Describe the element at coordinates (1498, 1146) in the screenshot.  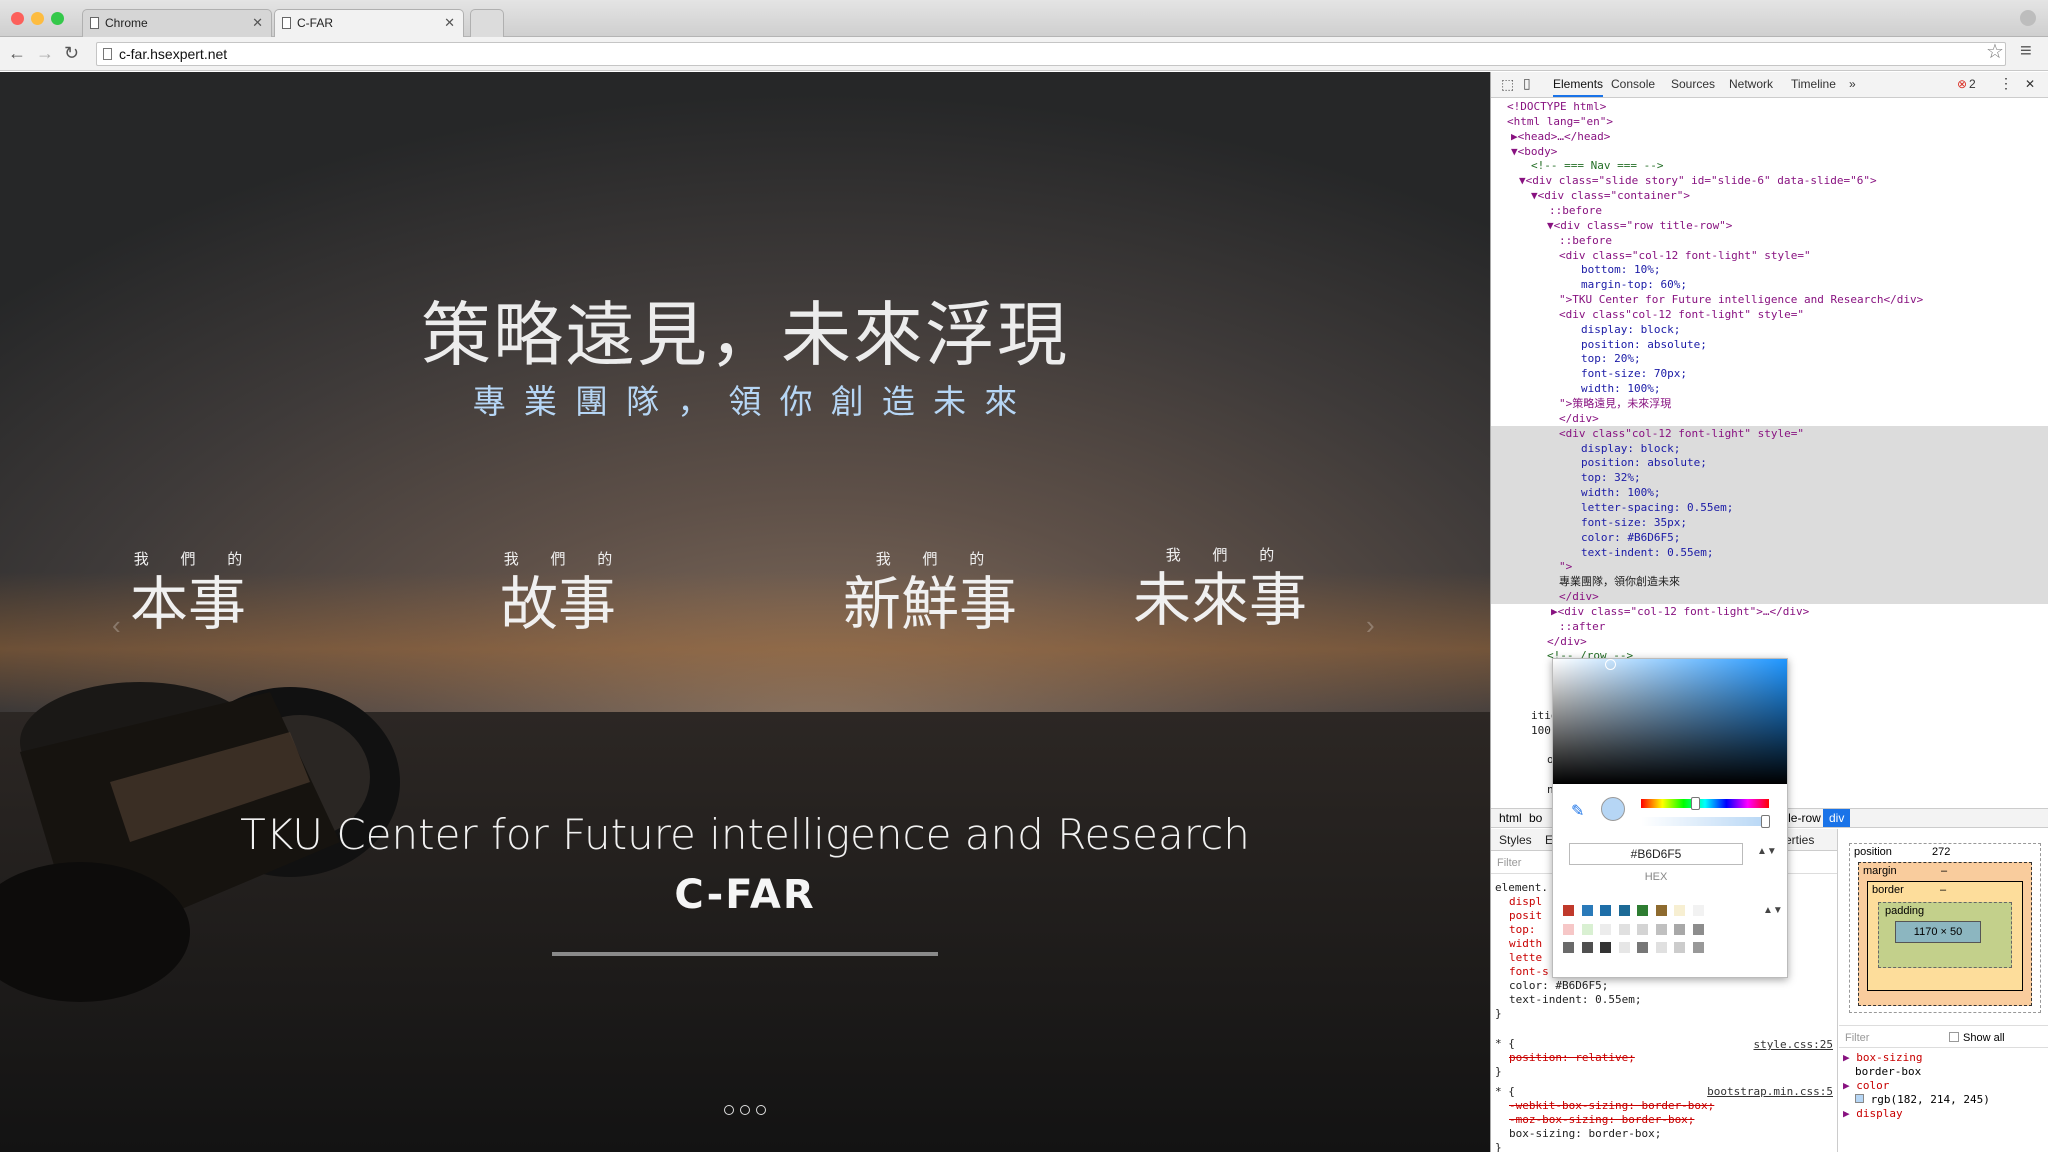
I see `style-declaration: }` at that location.